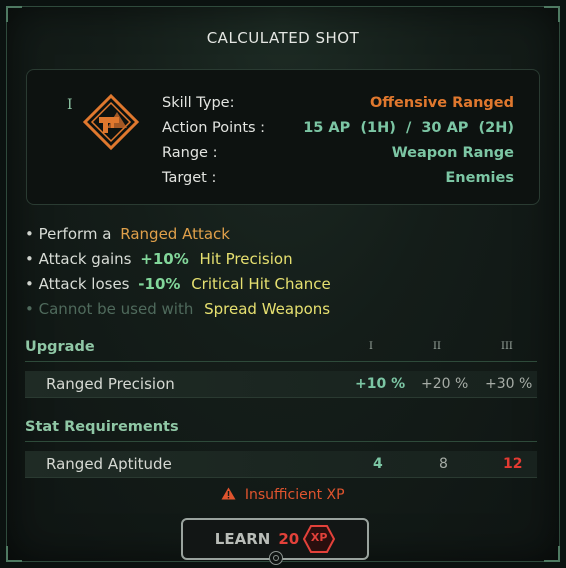 The image size is (566, 568). What do you see at coordinates (159, 284) in the screenshot?
I see `effect-value: -10%` at bounding box center [159, 284].